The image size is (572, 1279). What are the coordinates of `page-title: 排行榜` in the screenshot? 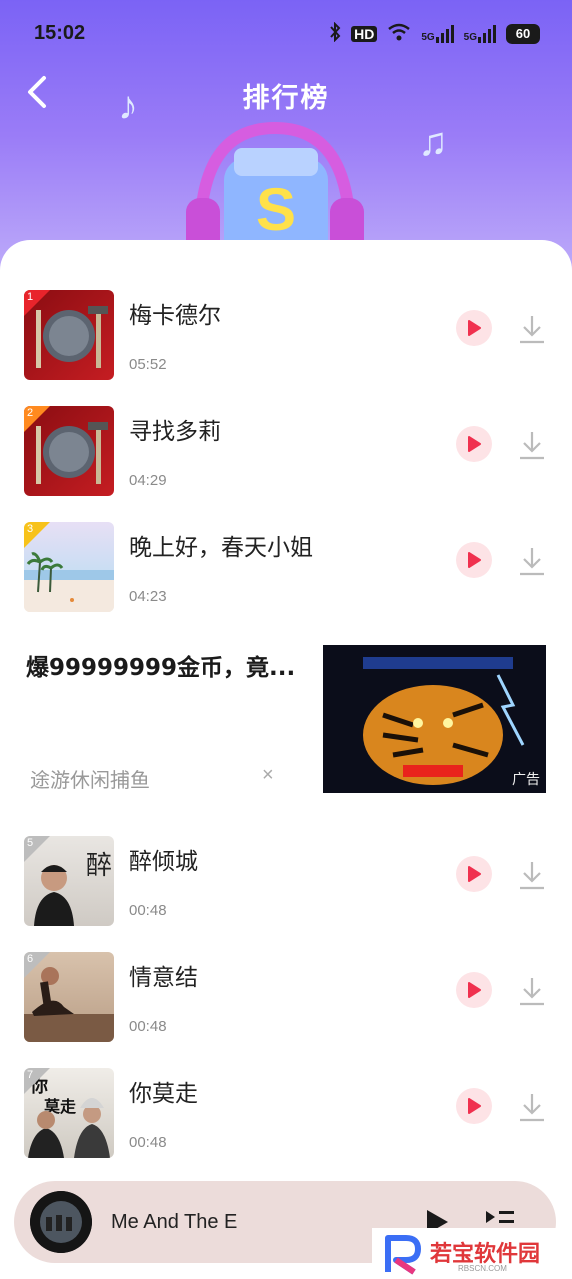 It's located at (286, 98).